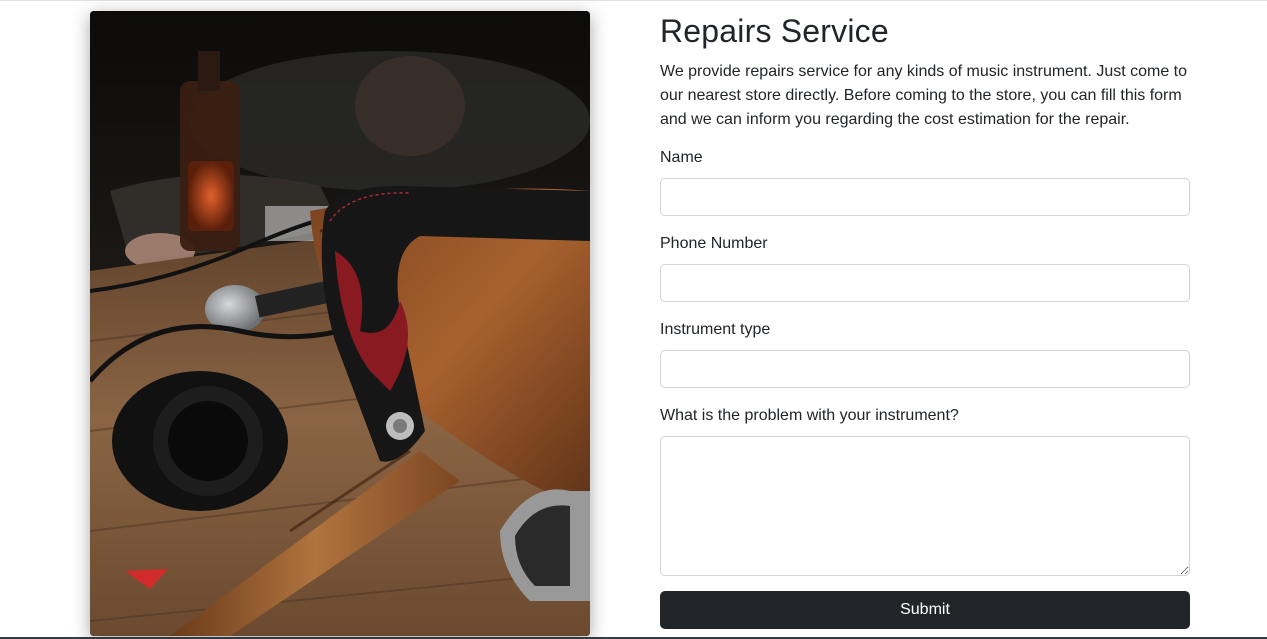 Image resolution: width=1267 pixels, height=639 pixels. What do you see at coordinates (925, 610) in the screenshot?
I see `submit-button: Submit` at bounding box center [925, 610].